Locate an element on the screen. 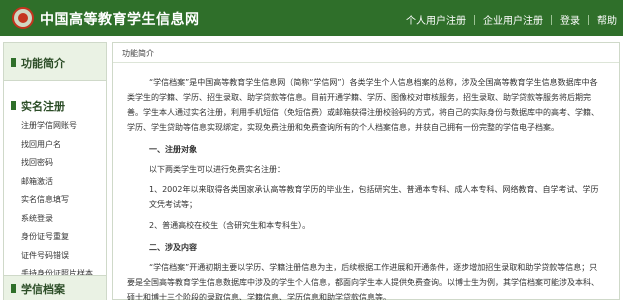 This screenshot has width=623, height=300. sidebar-item-recover-username: 找回用户名 is located at coordinates (55, 145).